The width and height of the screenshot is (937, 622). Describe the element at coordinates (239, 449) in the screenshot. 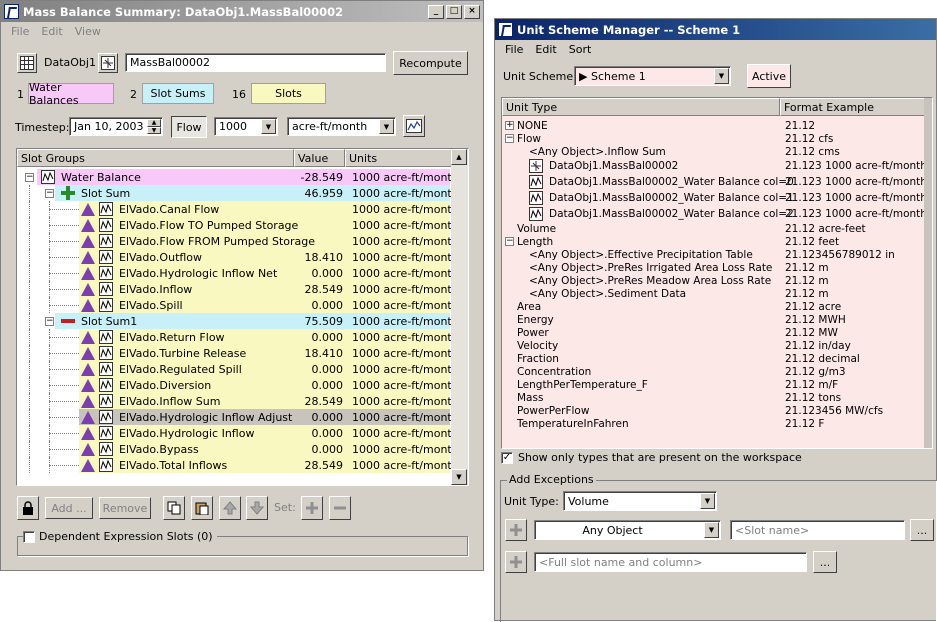

I see `table-row: ElVado.Bypass 0.000 1000 acre-ft/month` at that location.